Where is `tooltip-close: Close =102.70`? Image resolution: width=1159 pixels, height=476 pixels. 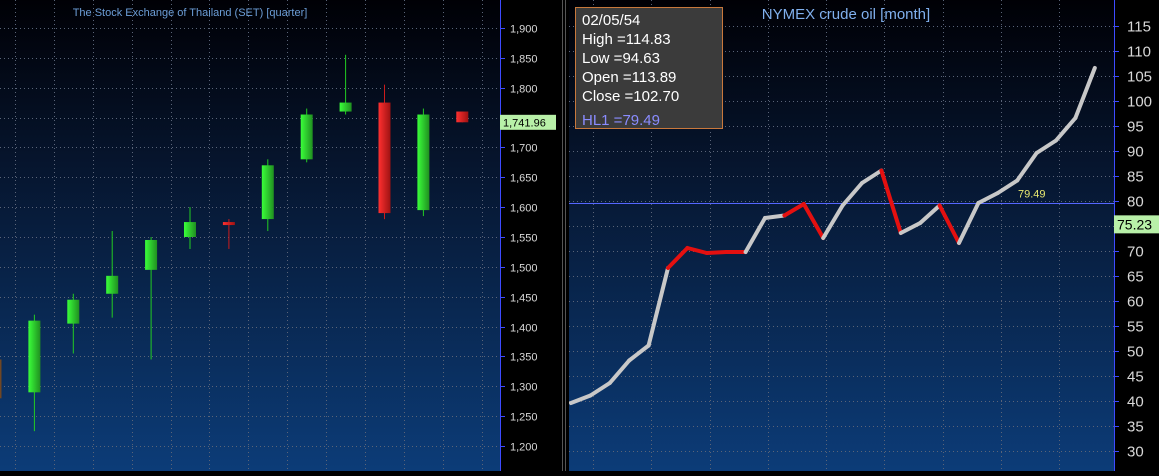
tooltip-close: Close =102.70 is located at coordinates (631, 96).